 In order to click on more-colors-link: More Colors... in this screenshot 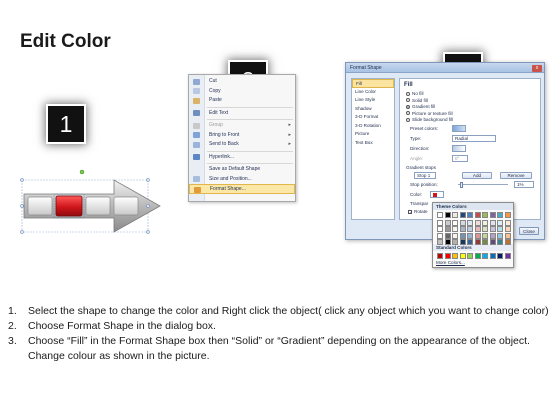, I will do `click(473, 263)`.